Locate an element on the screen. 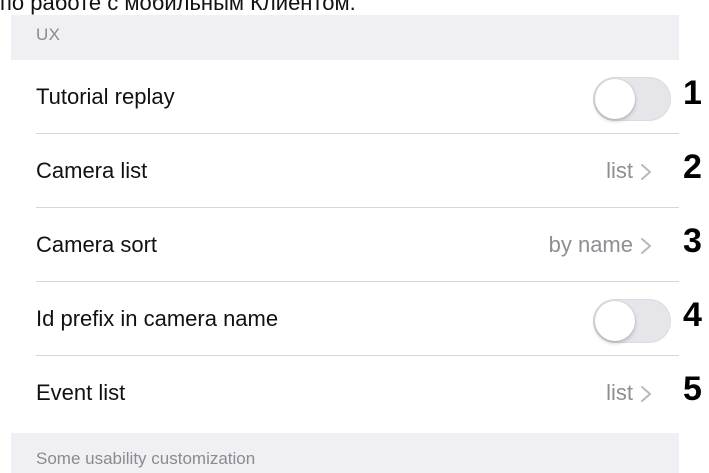 Image resolution: width=709 pixels, height=473 pixels. id-prefix-switch is located at coordinates (632, 321).